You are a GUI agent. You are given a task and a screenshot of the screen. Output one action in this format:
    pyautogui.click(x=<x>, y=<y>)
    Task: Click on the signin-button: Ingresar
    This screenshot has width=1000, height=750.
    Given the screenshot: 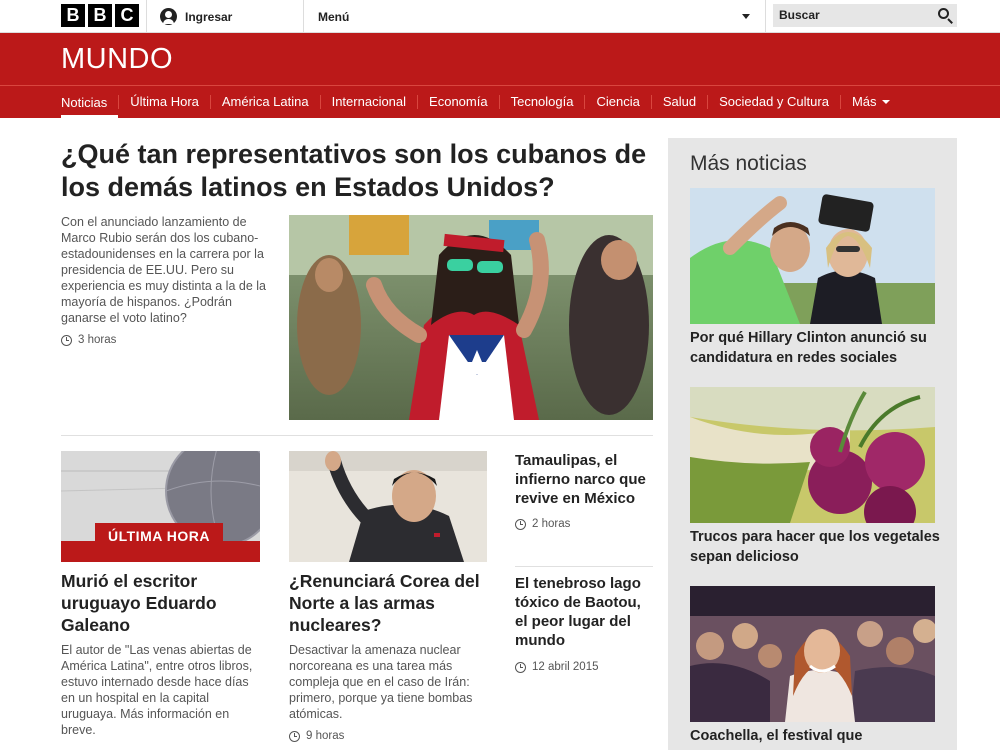 What is the action you would take?
    pyautogui.click(x=196, y=16)
    